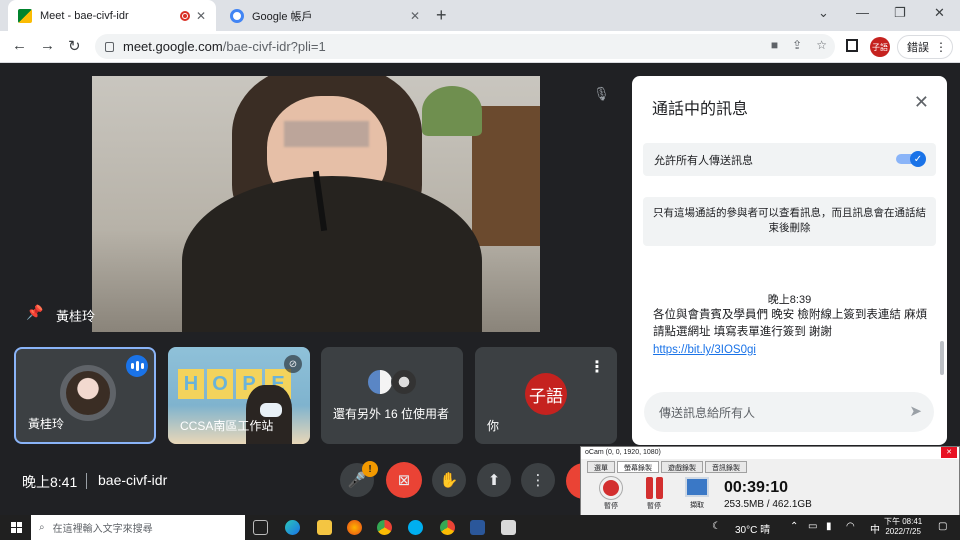 The width and height of the screenshot is (960, 540). I want to click on back-icon: ←, so click(19, 45).